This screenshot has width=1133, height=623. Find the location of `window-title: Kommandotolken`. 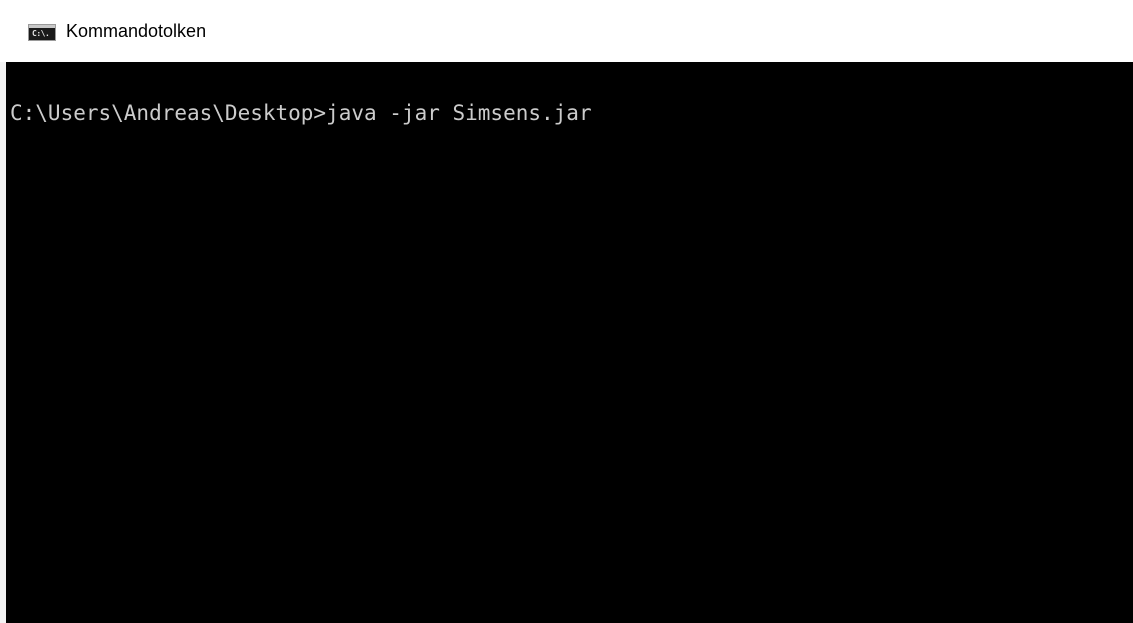

window-title: Kommandotolken is located at coordinates (136, 31).